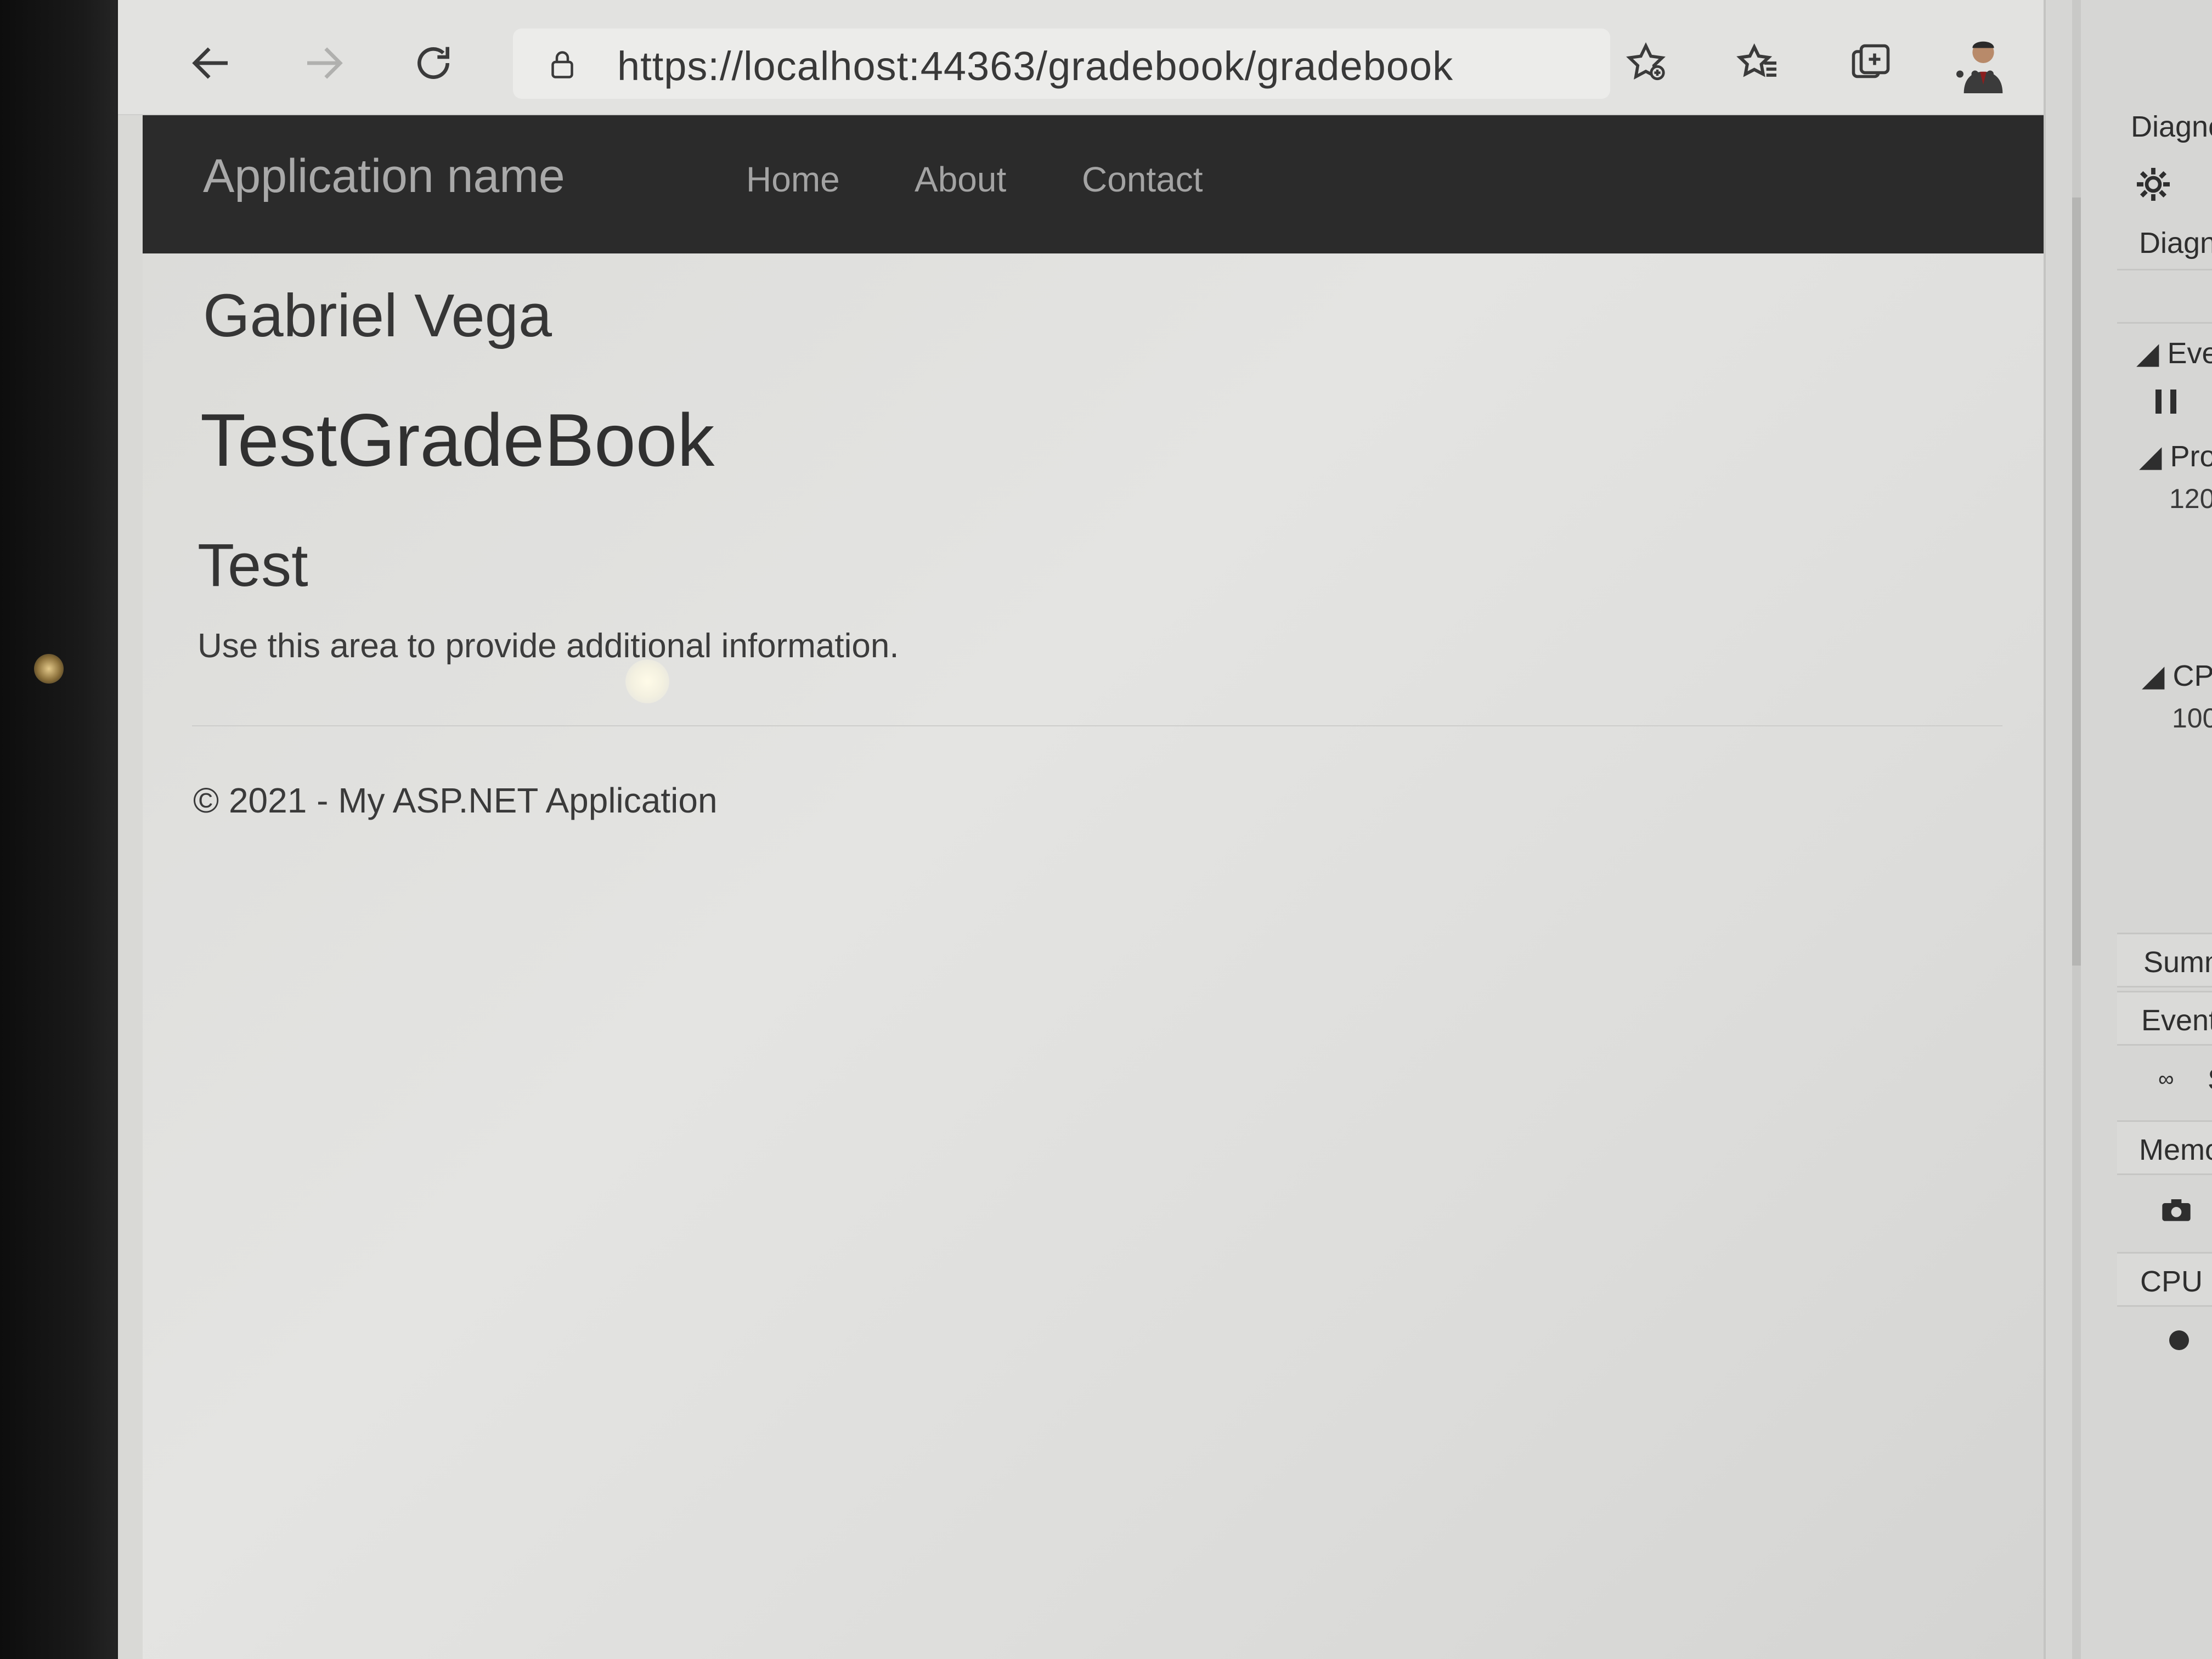  What do you see at coordinates (2190, 1341) in the screenshot?
I see `record-button: R` at bounding box center [2190, 1341].